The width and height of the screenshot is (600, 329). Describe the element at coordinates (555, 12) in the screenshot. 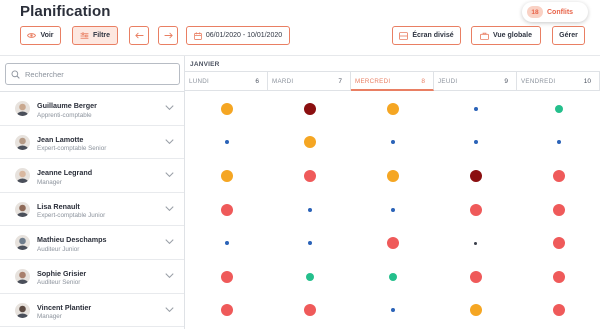

I see `conflicts-badge: 18 Conflits` at that location.